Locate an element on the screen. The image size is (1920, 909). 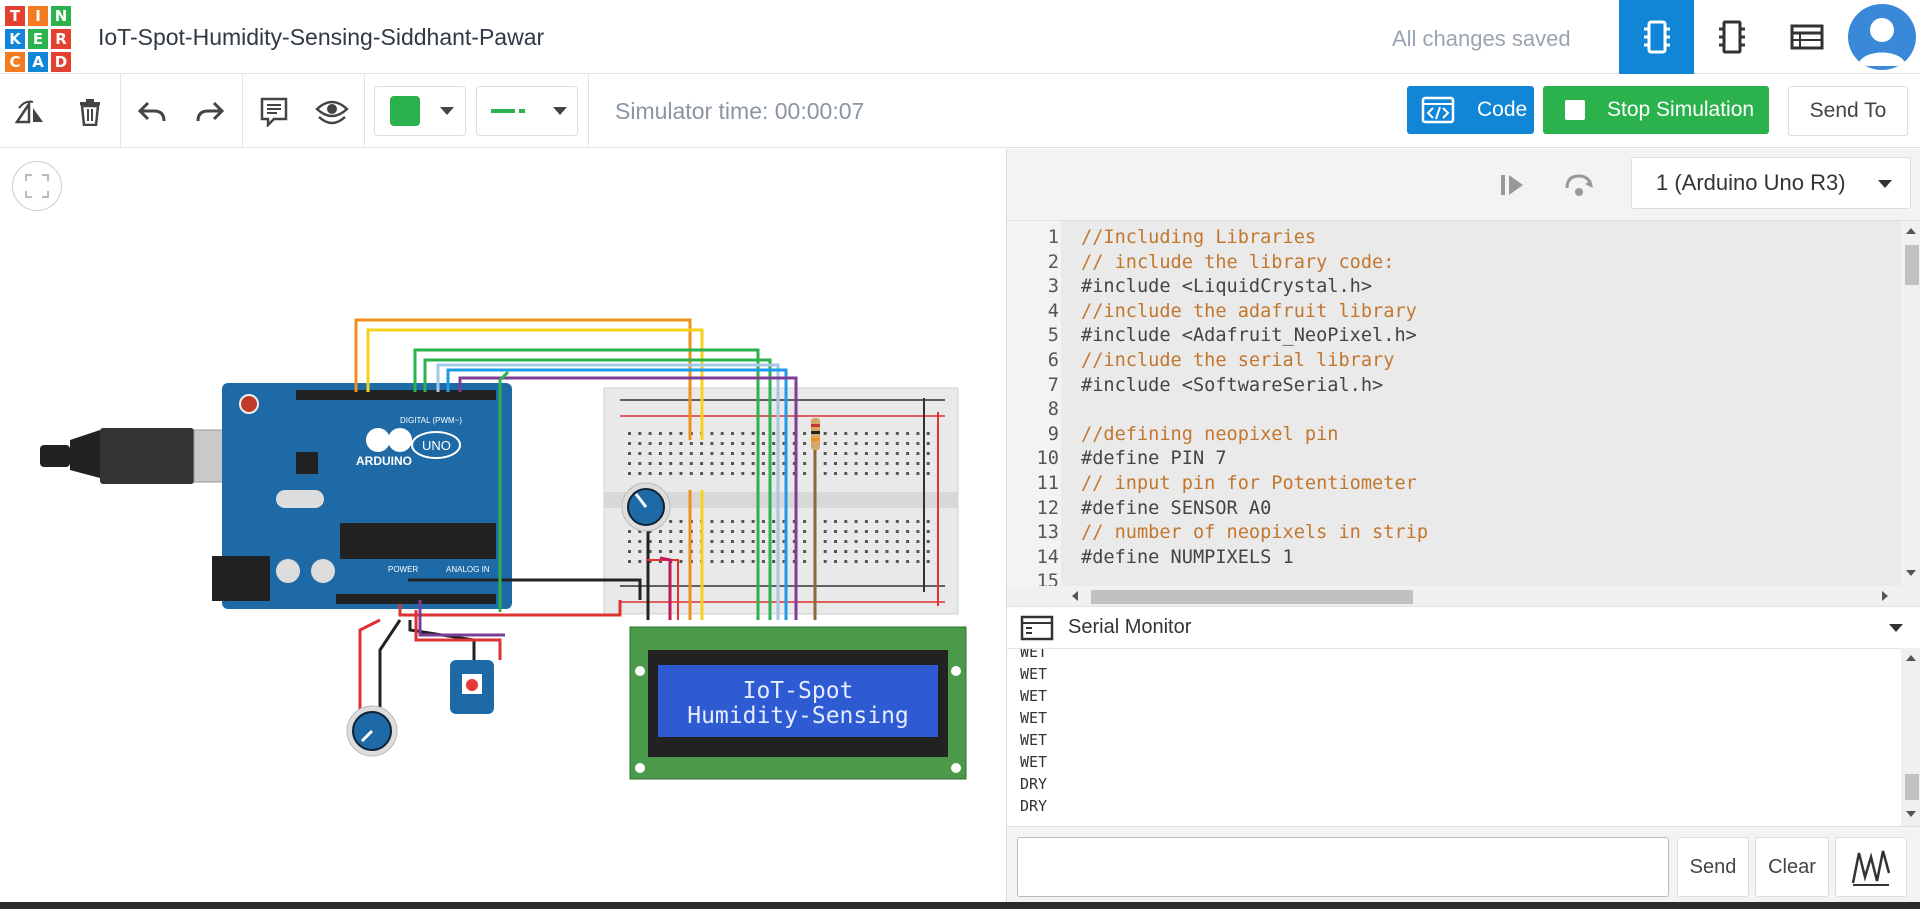
redo-button is located at coordinates (210, 112).